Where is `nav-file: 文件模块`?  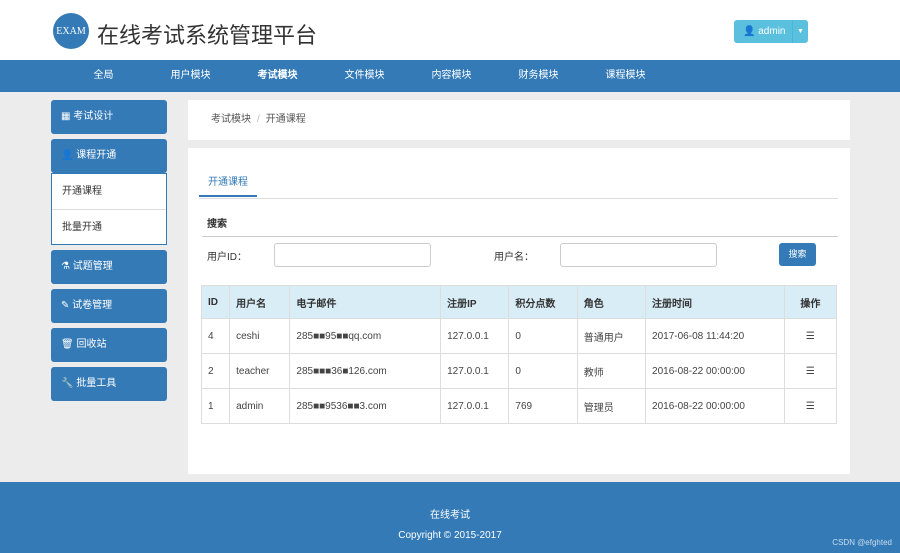
nav-file: 文件模块 is located at coordinates (364, 76).